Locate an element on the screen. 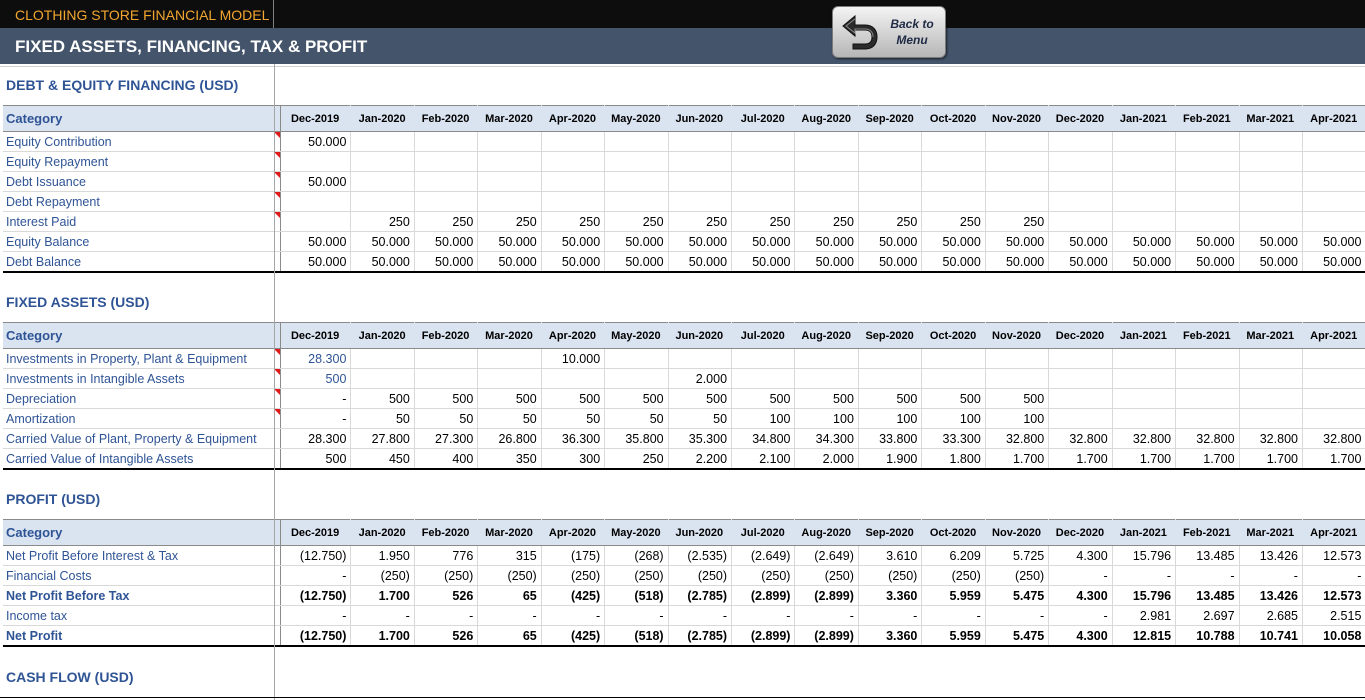  value-cell: 28.300 is located at coordinates (316, 358).